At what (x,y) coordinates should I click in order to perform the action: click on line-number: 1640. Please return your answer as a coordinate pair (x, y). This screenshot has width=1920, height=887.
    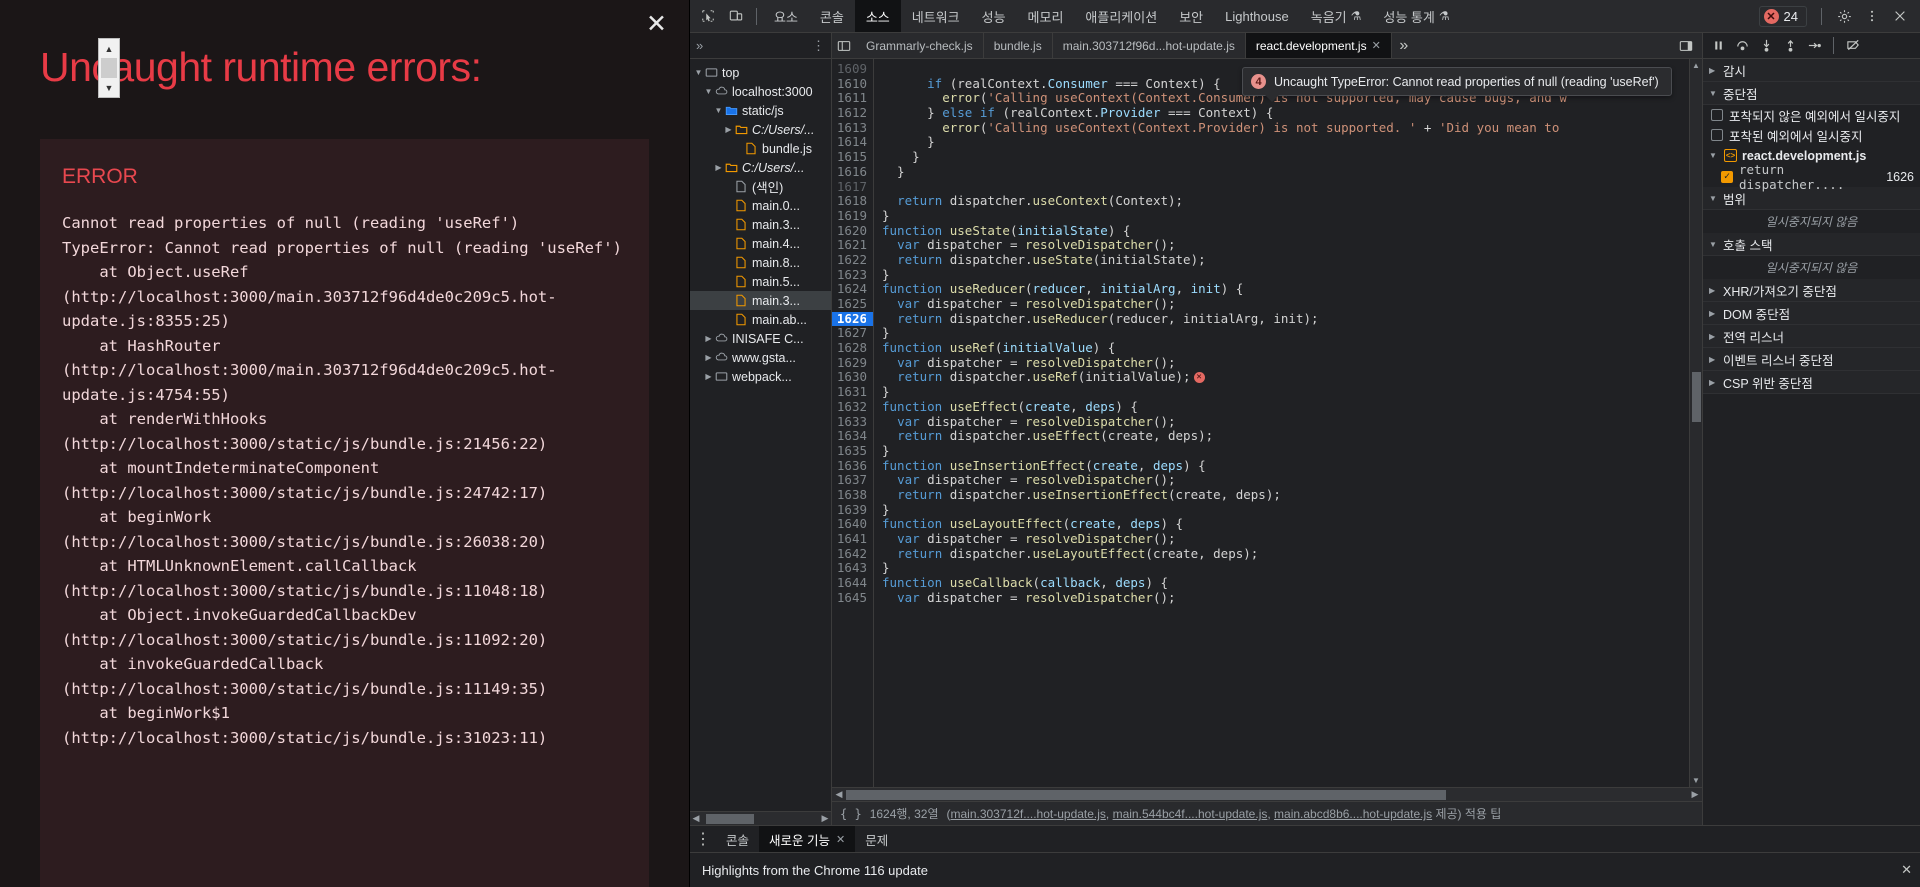
    Looking at the image, I should click on (852, 524).